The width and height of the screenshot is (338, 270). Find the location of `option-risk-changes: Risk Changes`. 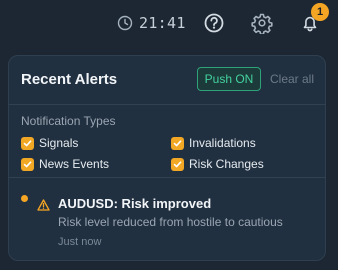

option-risk-changes: Risk Changes is located at coordinates (217, 164).